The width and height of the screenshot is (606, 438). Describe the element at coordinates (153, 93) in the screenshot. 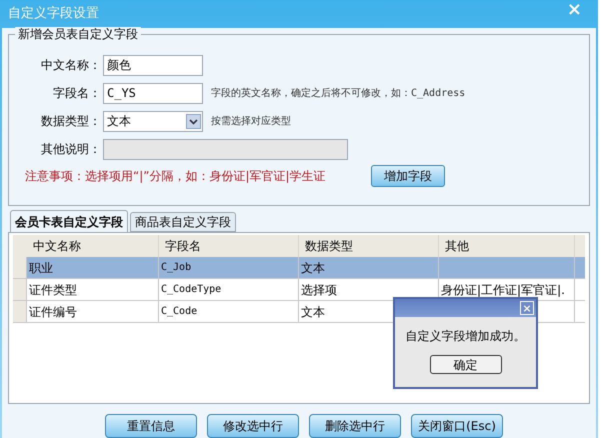

I see `text-field: C_YS` at that location.